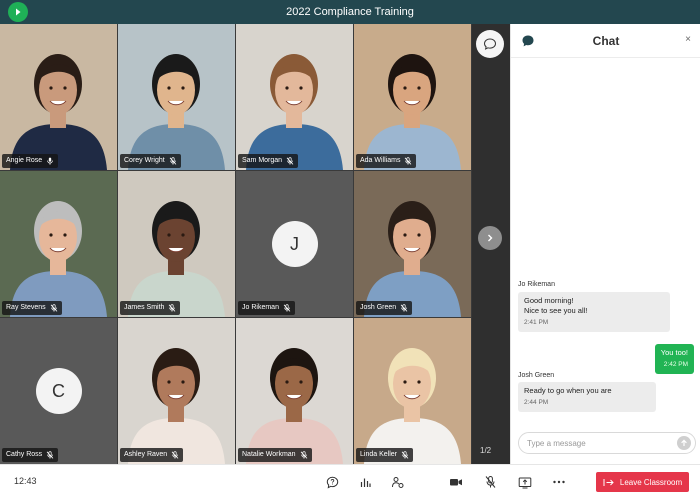 This screenshot has width=700, height=498. I want to click on chat-bubble-icon, so click(490, 44).